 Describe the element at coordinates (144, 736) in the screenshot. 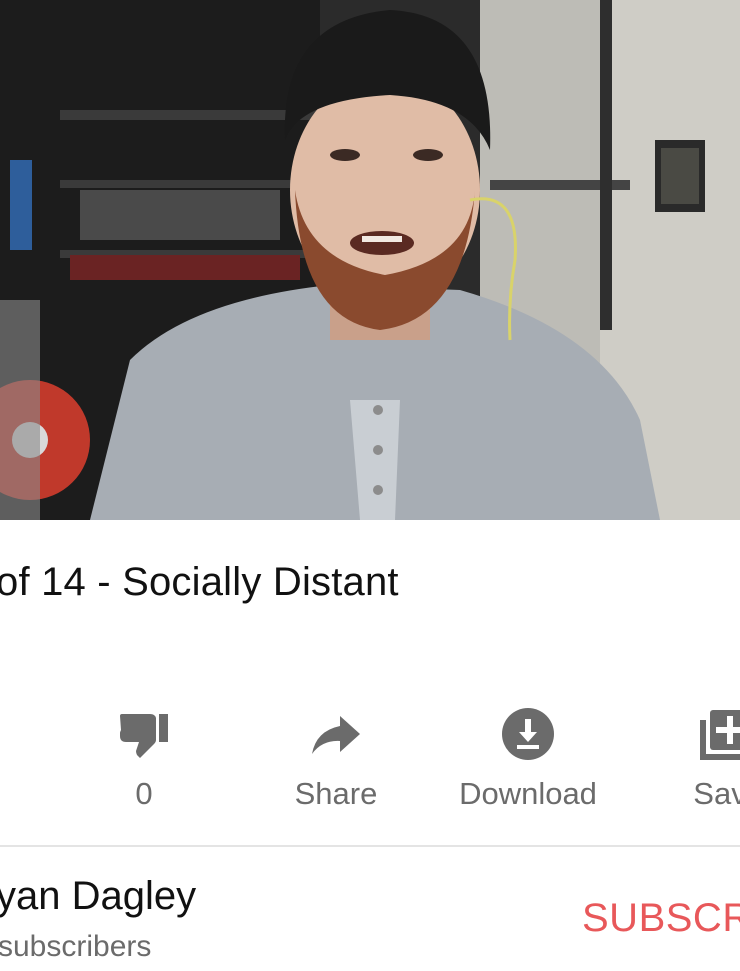

I see `dislike-icon` at that location.